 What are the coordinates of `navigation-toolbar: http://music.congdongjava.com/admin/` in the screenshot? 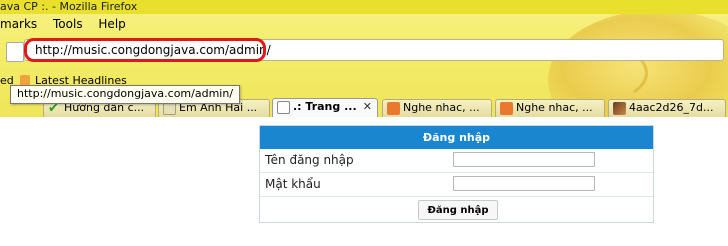 It's located at (364, 51).